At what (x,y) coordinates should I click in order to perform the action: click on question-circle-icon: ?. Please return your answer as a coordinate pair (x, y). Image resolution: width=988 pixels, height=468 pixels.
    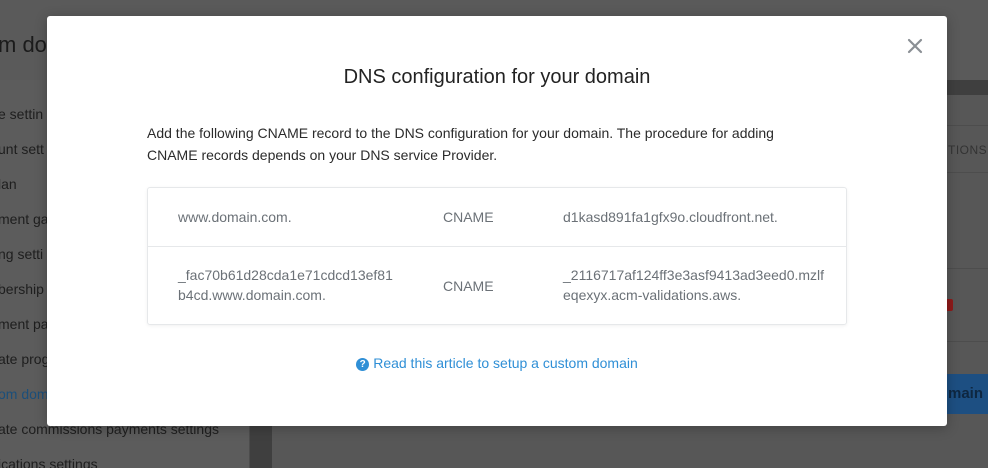
    Looking at the image, I should click on (363, 364).